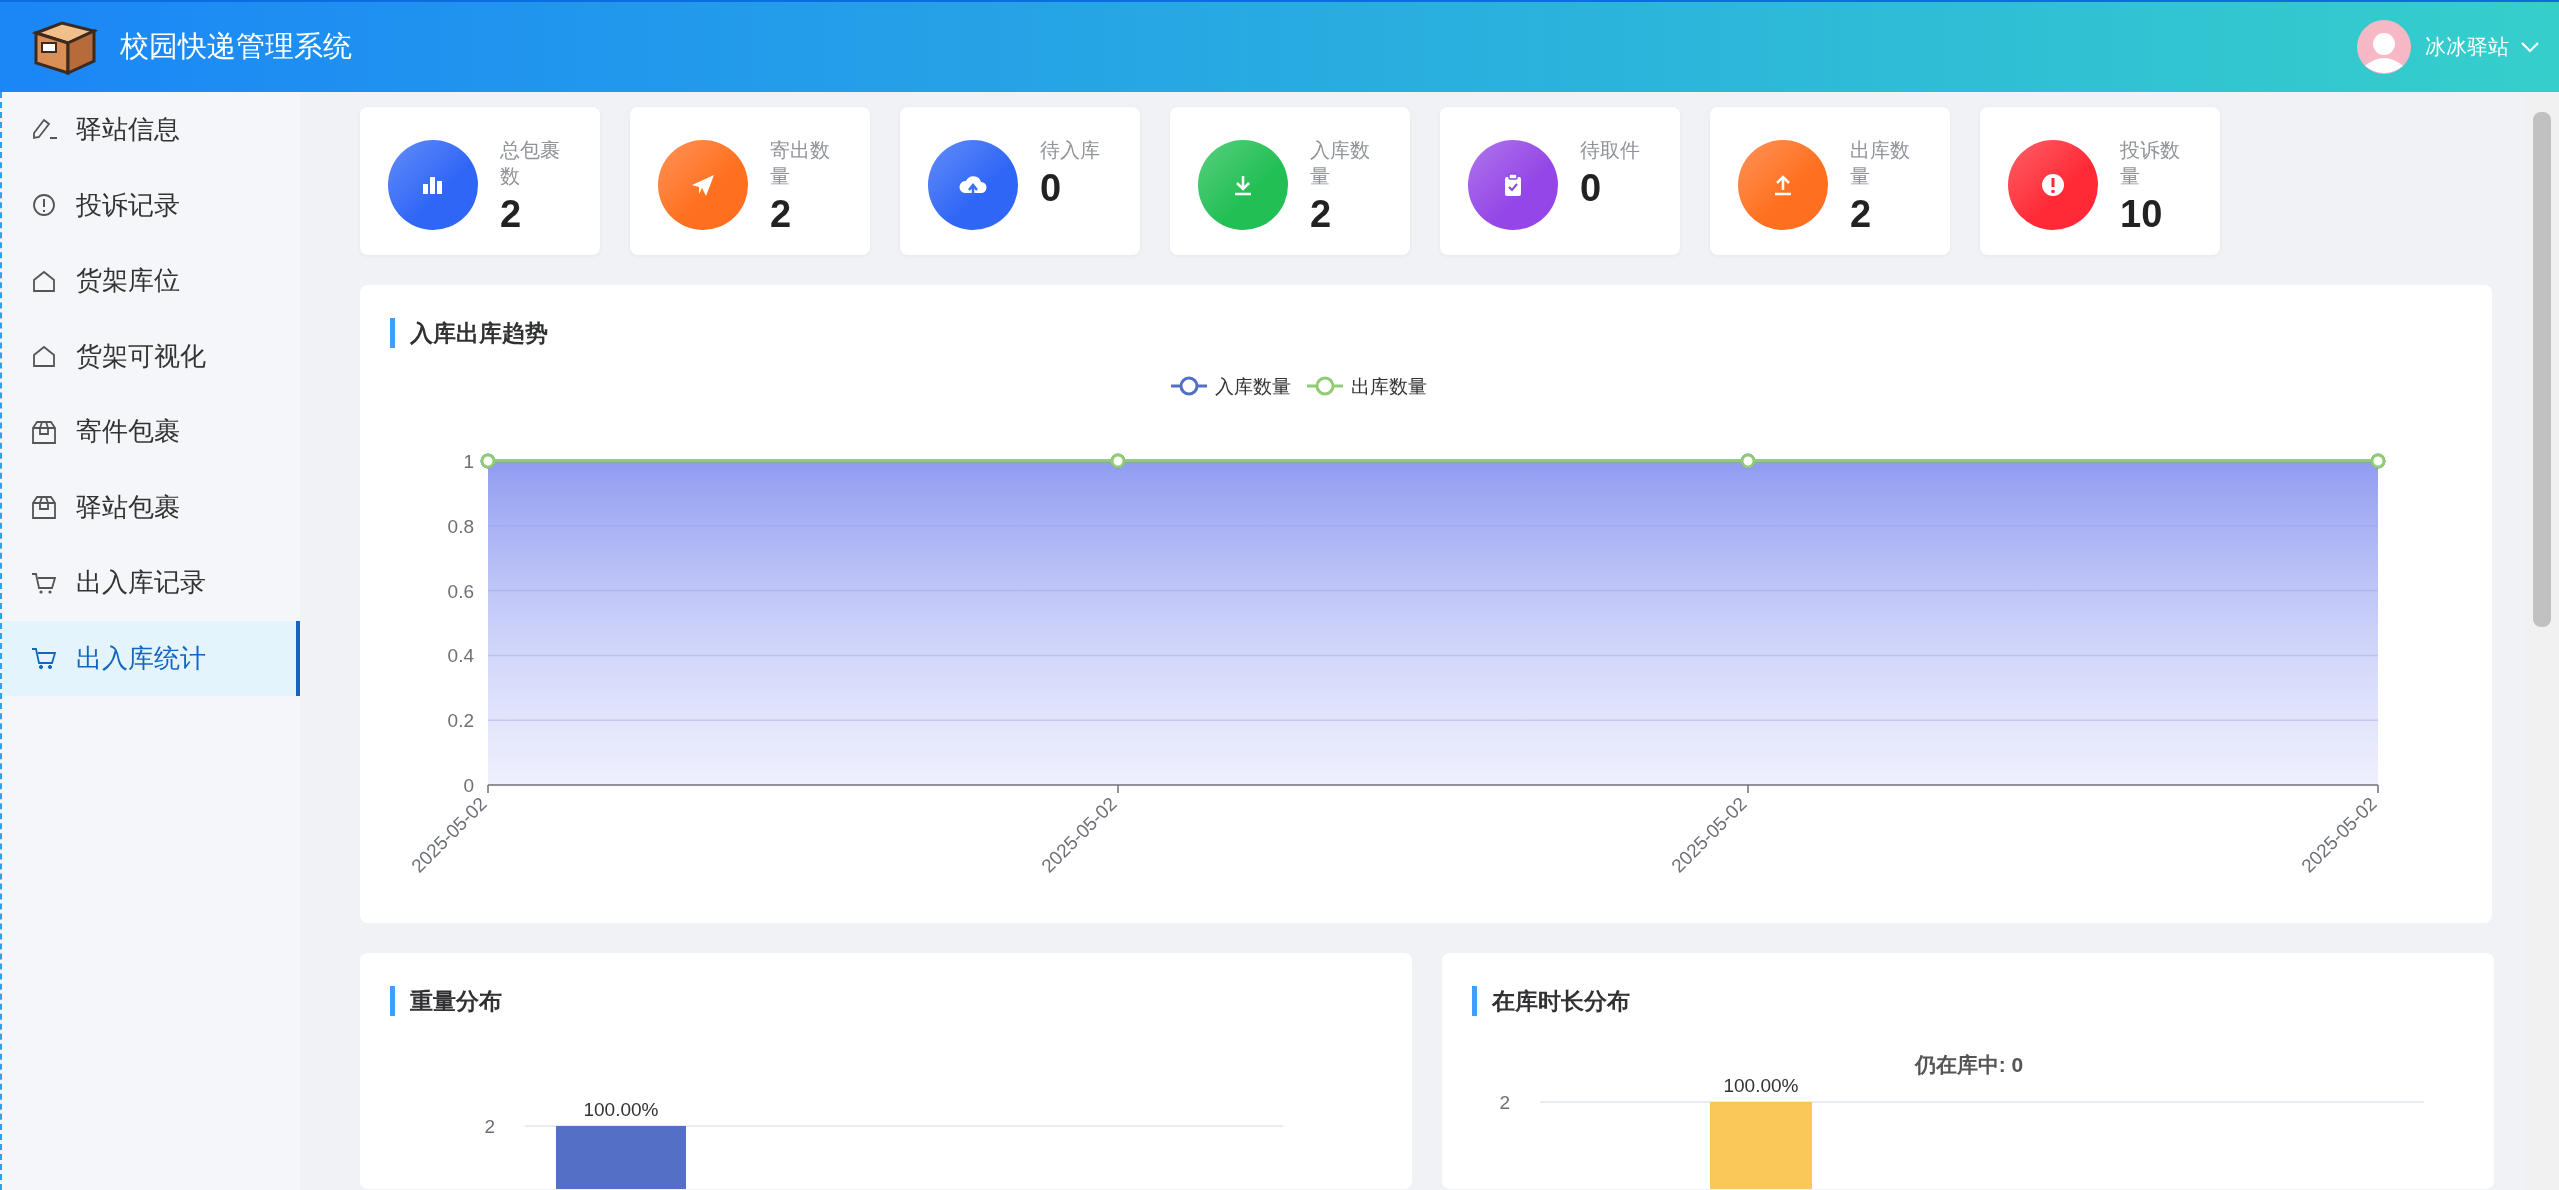  I want to click on stat-label: 寄出数量, so click(800, 163).